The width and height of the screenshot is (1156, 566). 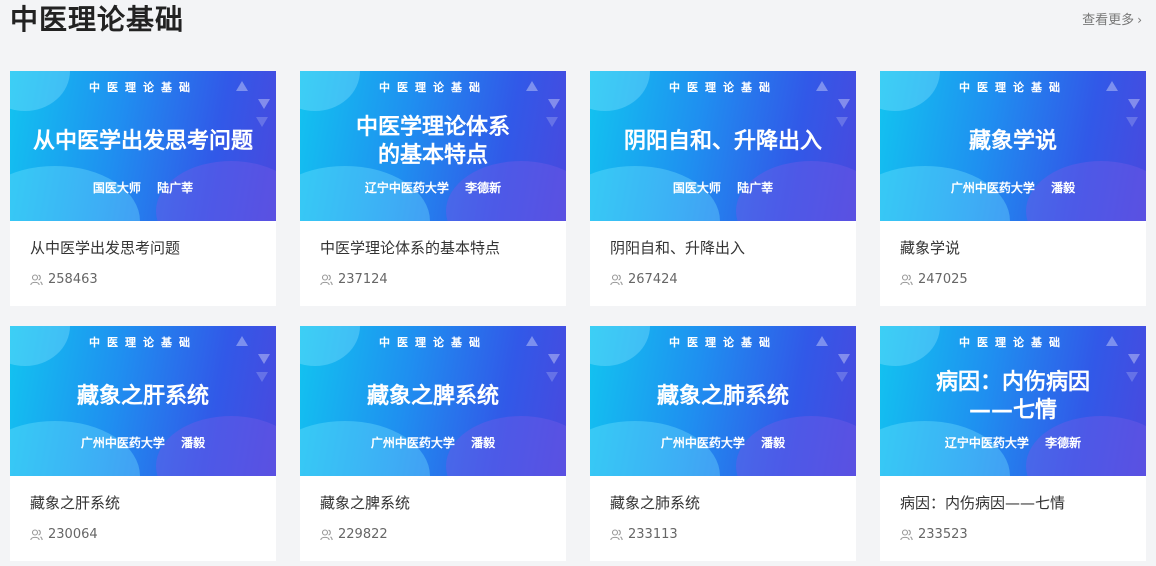 I want to click on course-title: 中医学理论体系的基本特点, so click(x=443, y=248).